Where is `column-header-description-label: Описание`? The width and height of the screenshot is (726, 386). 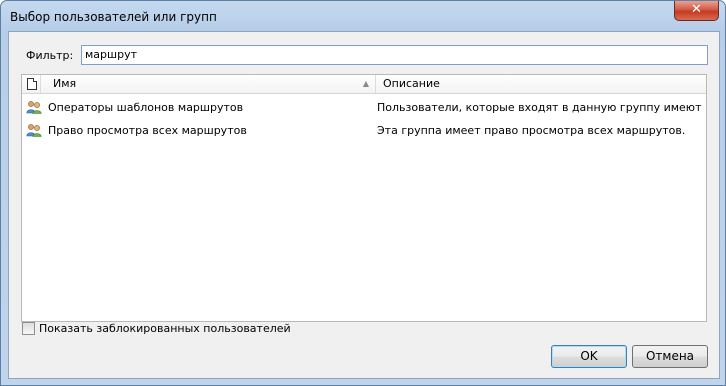 column-header-description-label: Описание is located at coordinates (411, 83).